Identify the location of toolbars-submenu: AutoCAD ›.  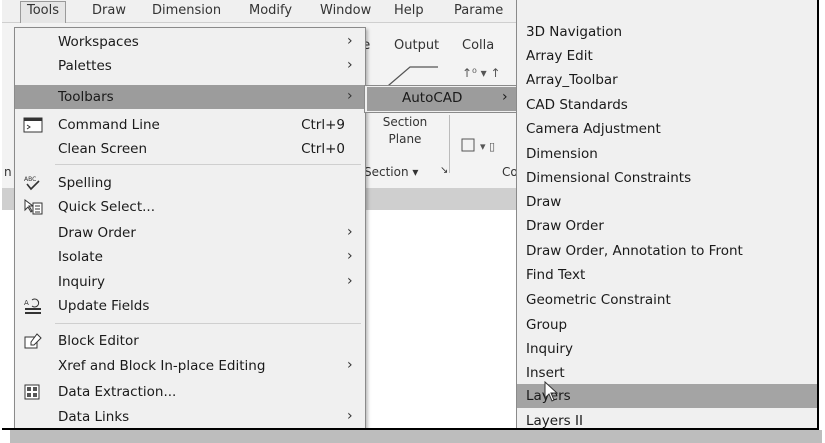
(442, 99).